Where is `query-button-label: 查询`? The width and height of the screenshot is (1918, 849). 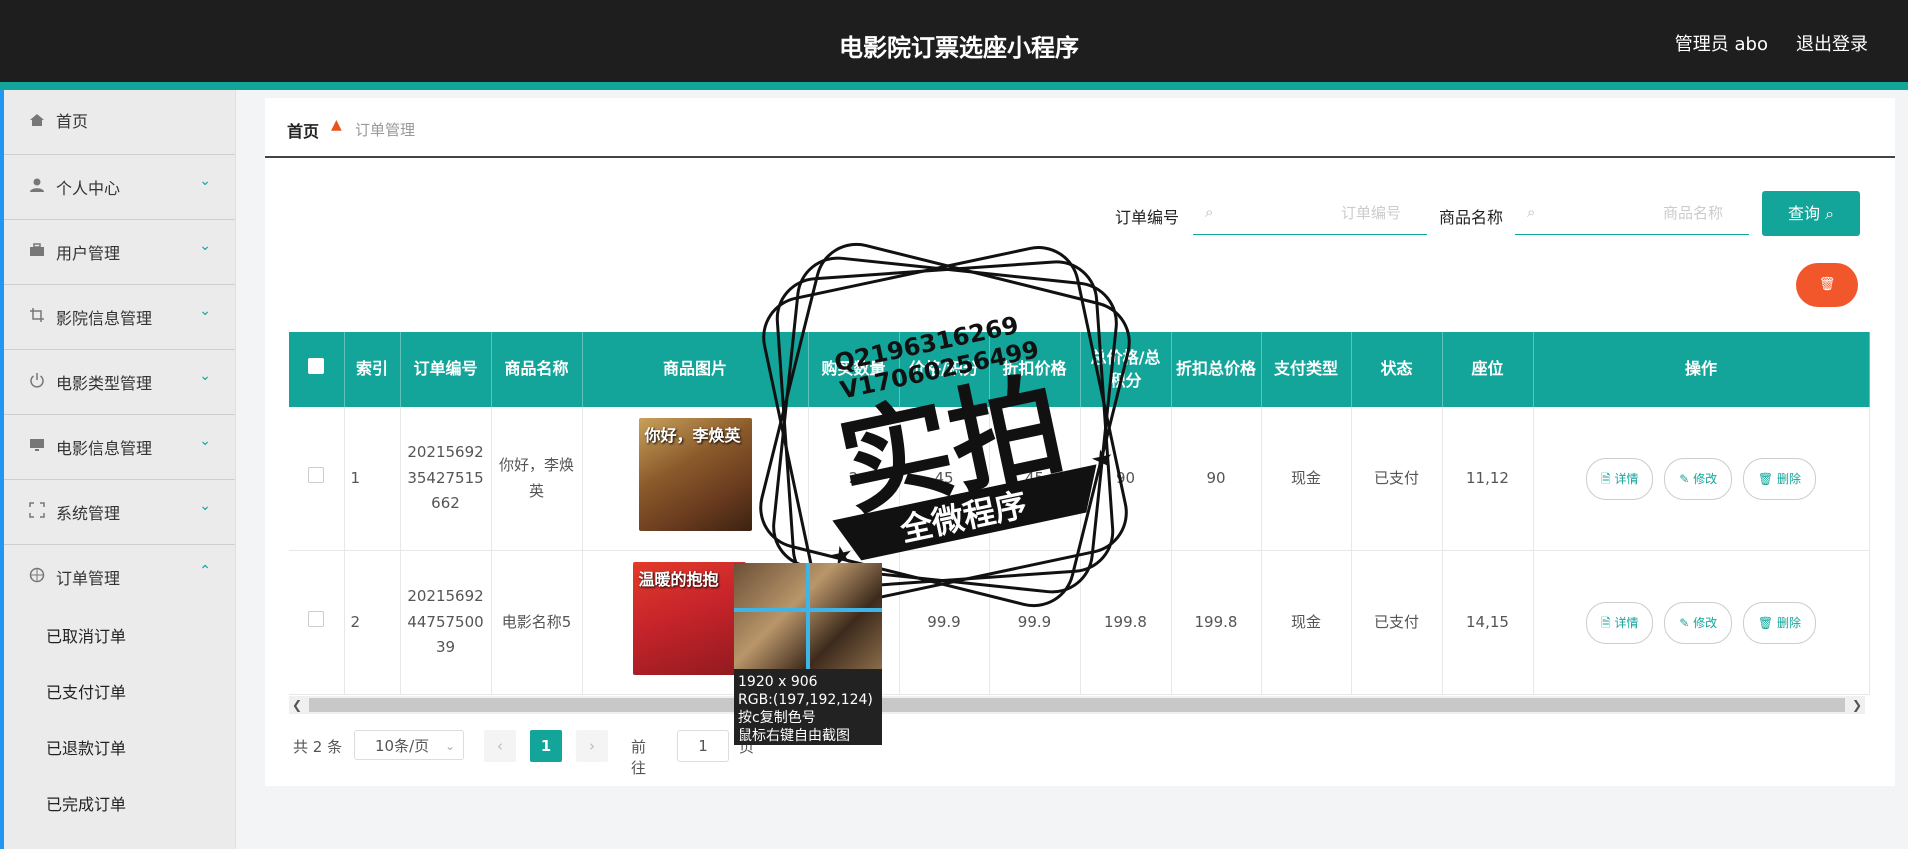 query-button-label: 查询 is located at coordinates (1803, 213).